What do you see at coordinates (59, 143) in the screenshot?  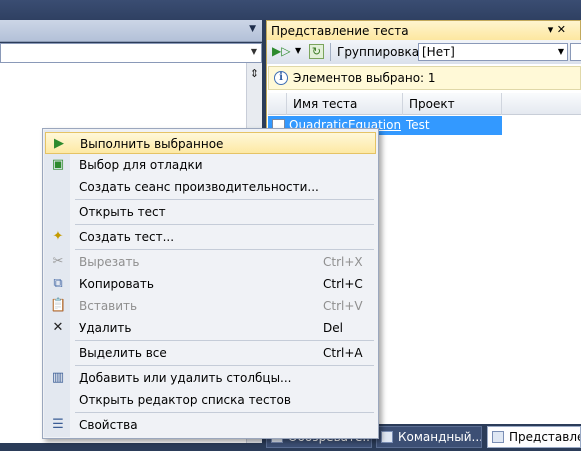 I see `run-selected-icon: ▶` at bounding box center [59, 143].